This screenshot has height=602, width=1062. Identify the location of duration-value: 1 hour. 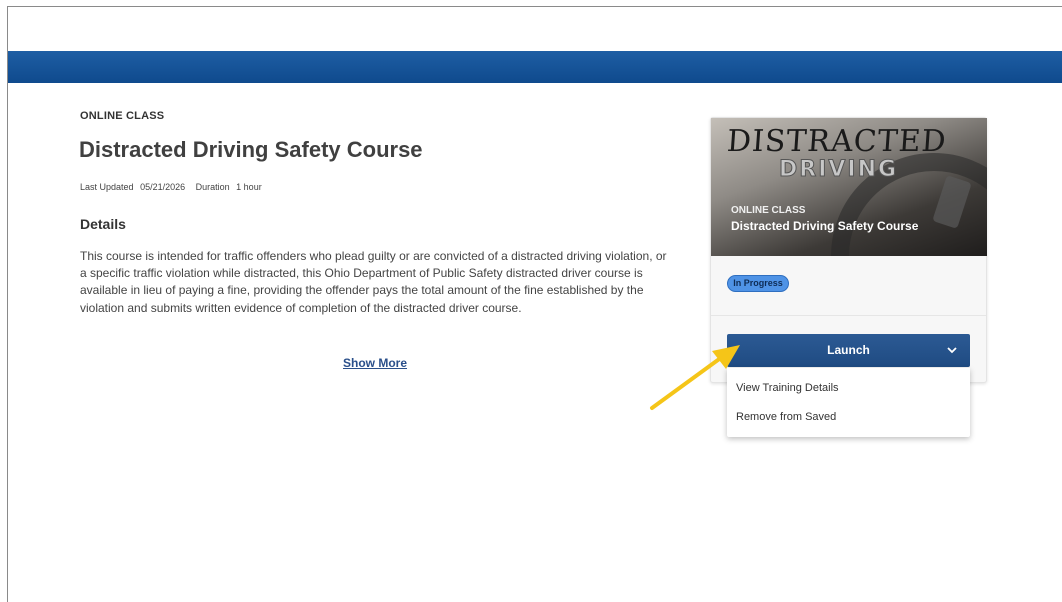
(249, 187).